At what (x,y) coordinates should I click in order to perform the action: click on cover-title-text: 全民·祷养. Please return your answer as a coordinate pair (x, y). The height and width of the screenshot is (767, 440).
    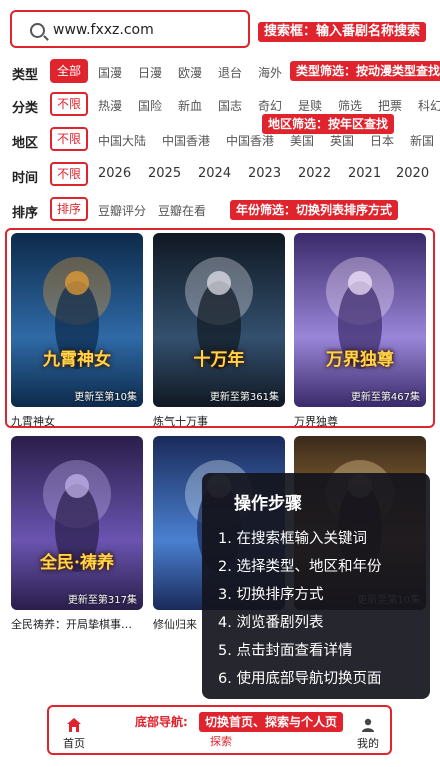
    Looking at the image, I should click on (77, 563).